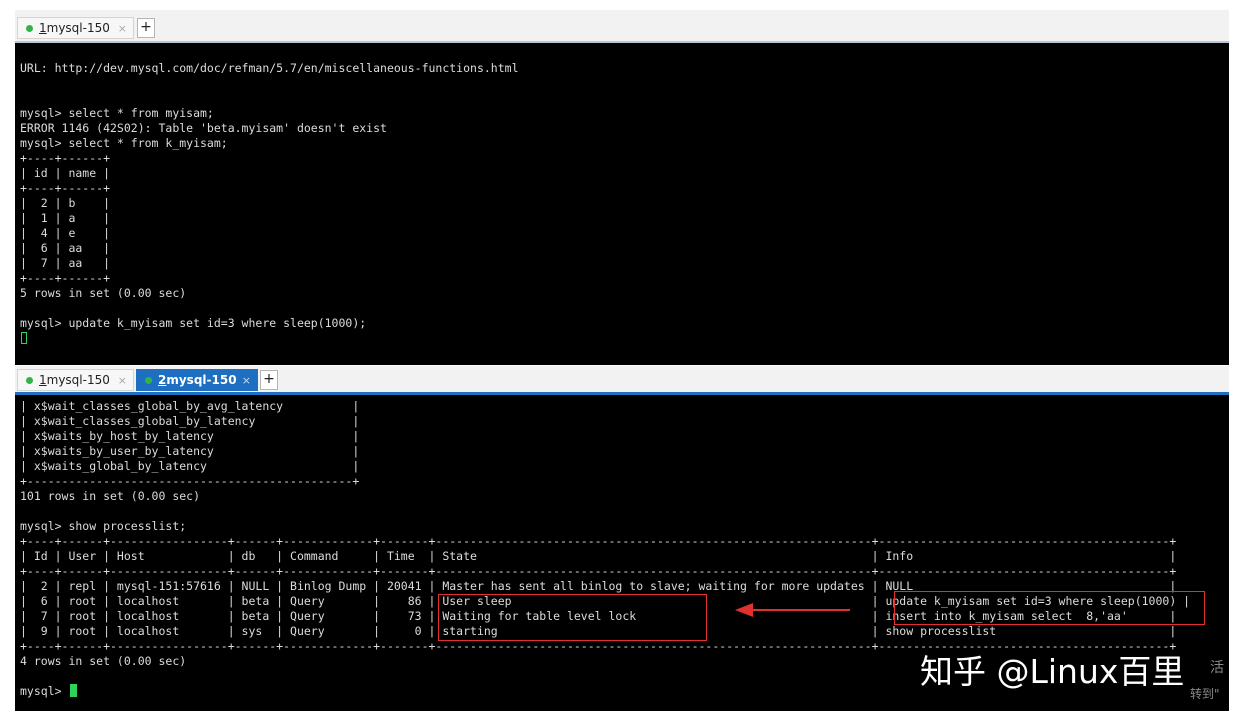  What do you see at coordinates (190, 436) in the screenshot?
I see `terminal-line: | x$waits_by_host_by_latency |` at bounding box center [190, 436].